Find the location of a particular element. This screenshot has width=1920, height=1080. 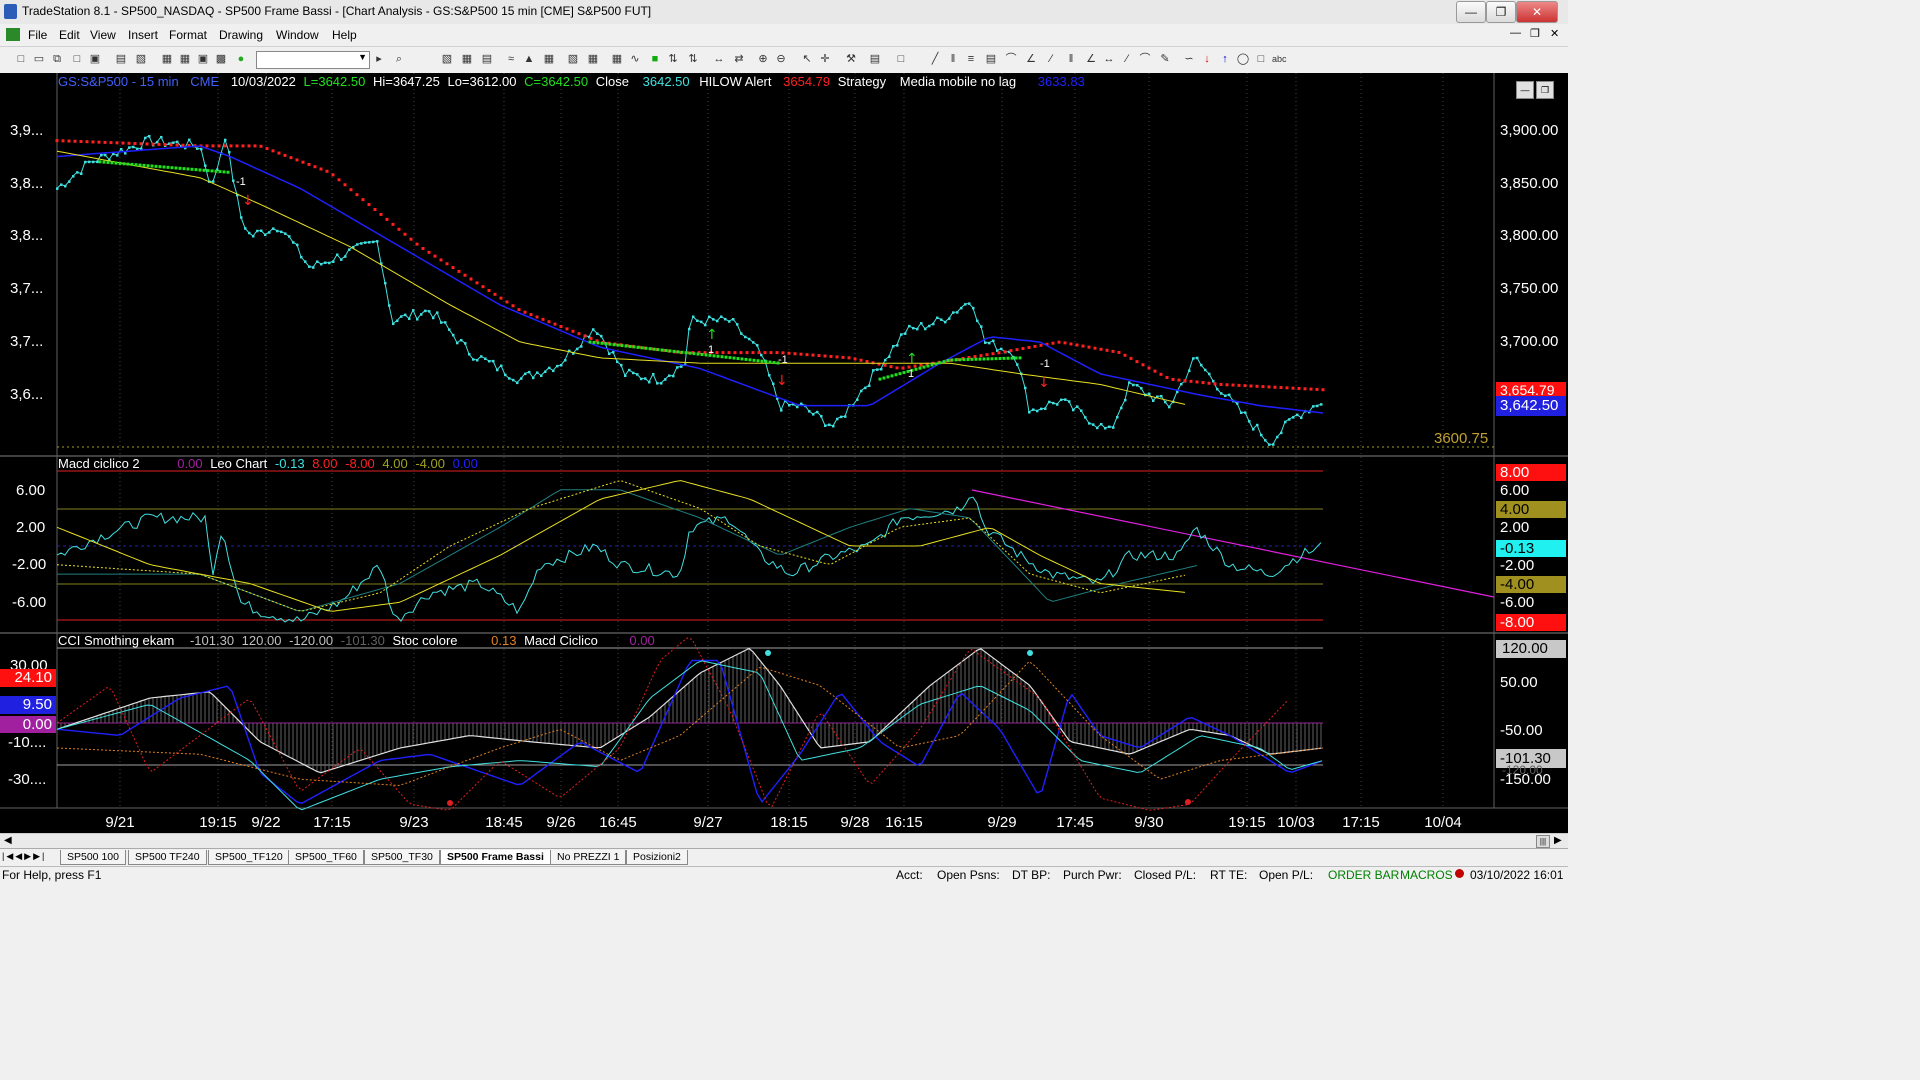

arc-icon: ⌒ is located at coordinates (1011, 59).